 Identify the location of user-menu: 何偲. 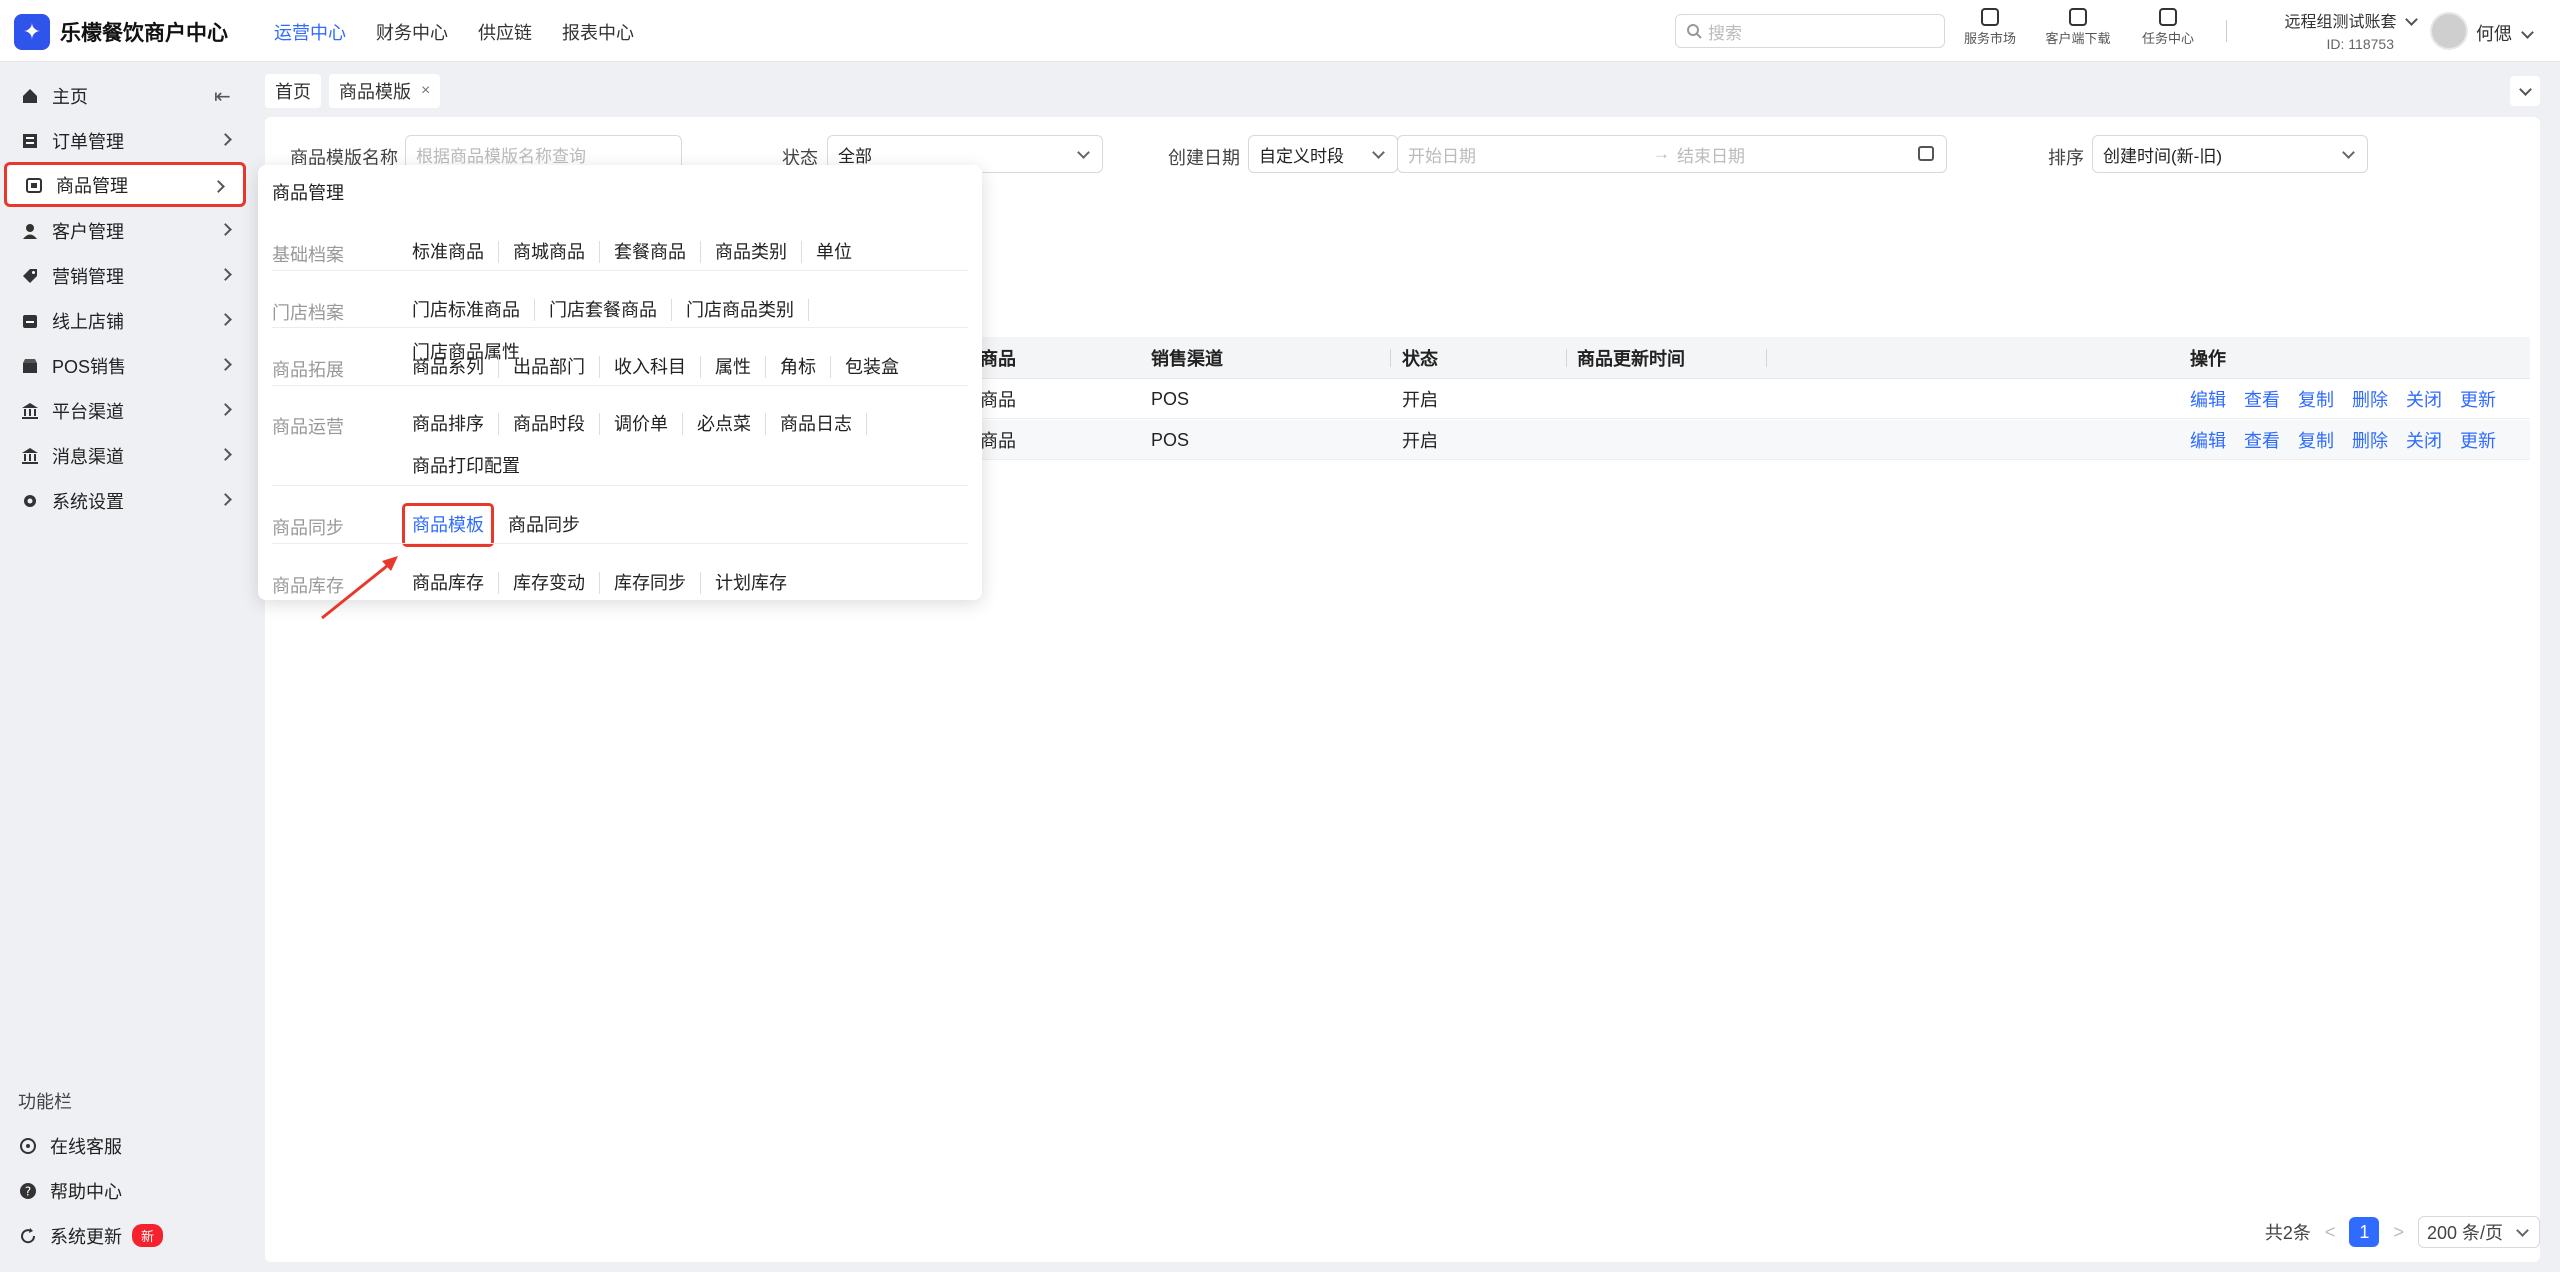
(2505, 33).